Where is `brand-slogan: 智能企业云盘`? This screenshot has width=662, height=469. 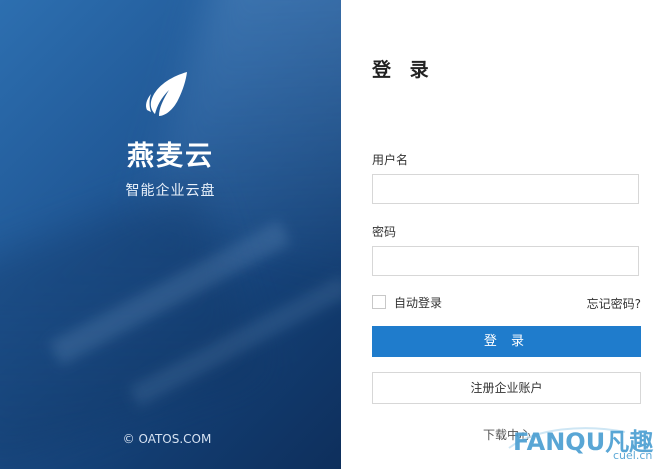
brand-slogan: 智能企业云盘 is located at coordinates (170, 191).